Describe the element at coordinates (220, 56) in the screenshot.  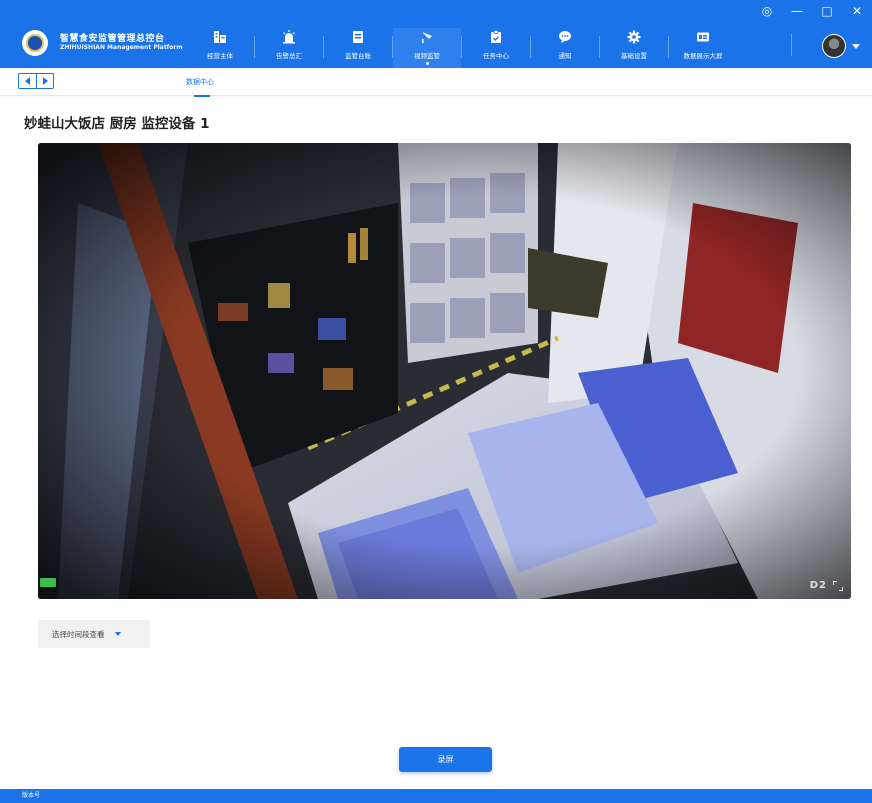
I see `nav-label: 经营主体` at that location.